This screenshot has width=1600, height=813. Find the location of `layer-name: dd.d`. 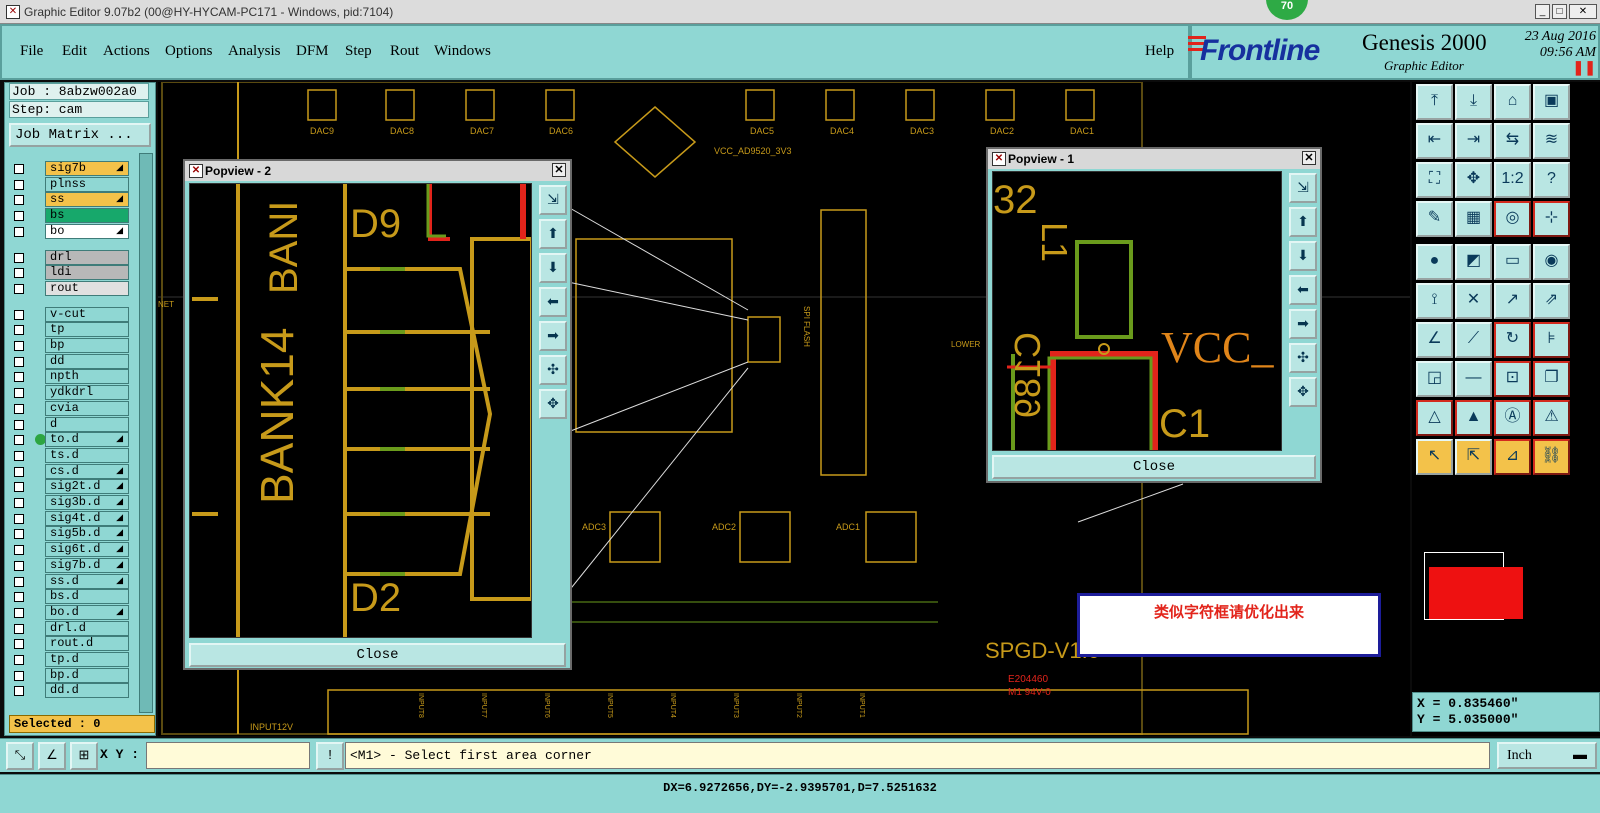

layer-name: dd.d is located at coordinates (87, 691).